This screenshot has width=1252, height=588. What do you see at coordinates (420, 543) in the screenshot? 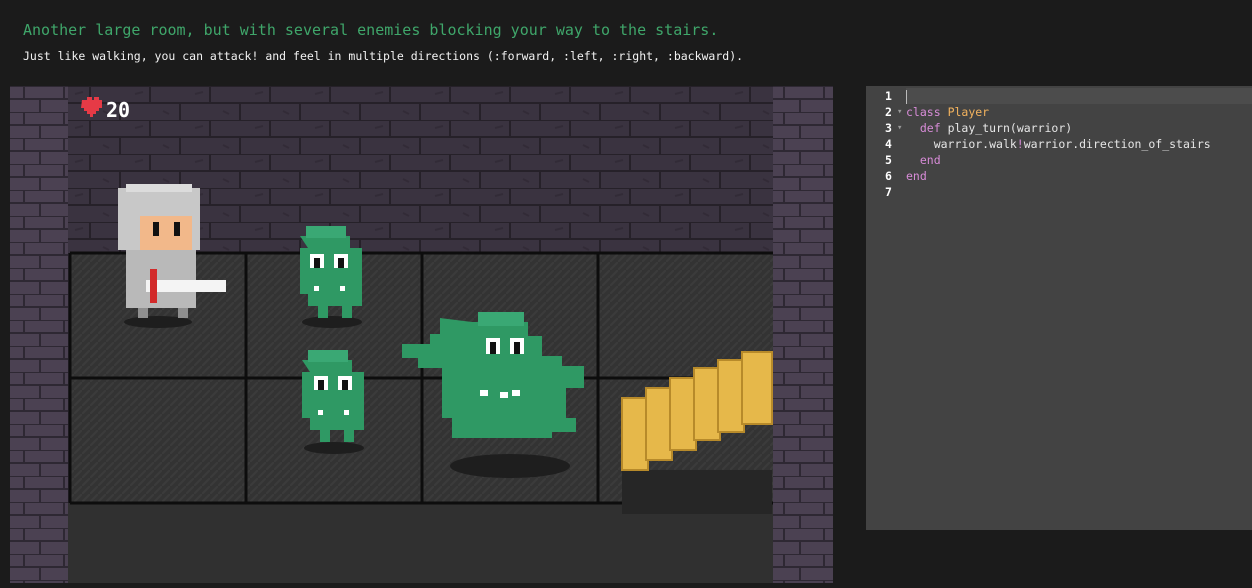
I see `floor-edge` at bounding box center [420, 543].